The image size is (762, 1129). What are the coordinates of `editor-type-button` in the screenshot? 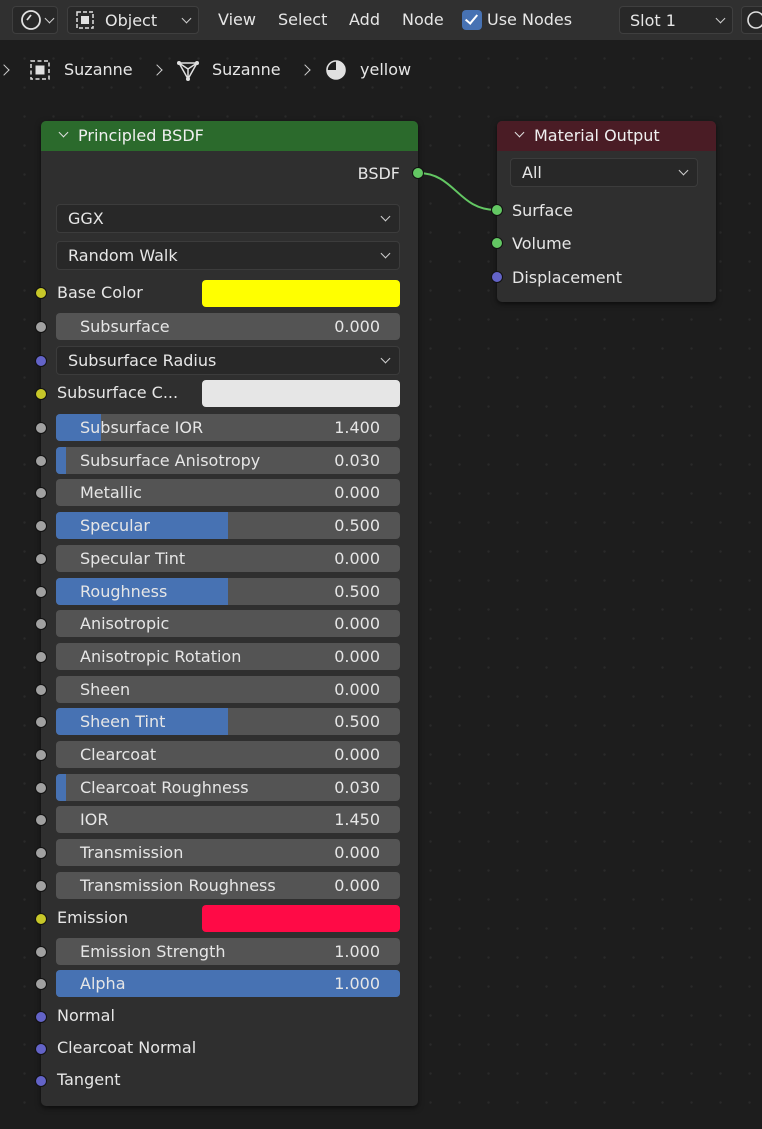 It's located at (35, 20).